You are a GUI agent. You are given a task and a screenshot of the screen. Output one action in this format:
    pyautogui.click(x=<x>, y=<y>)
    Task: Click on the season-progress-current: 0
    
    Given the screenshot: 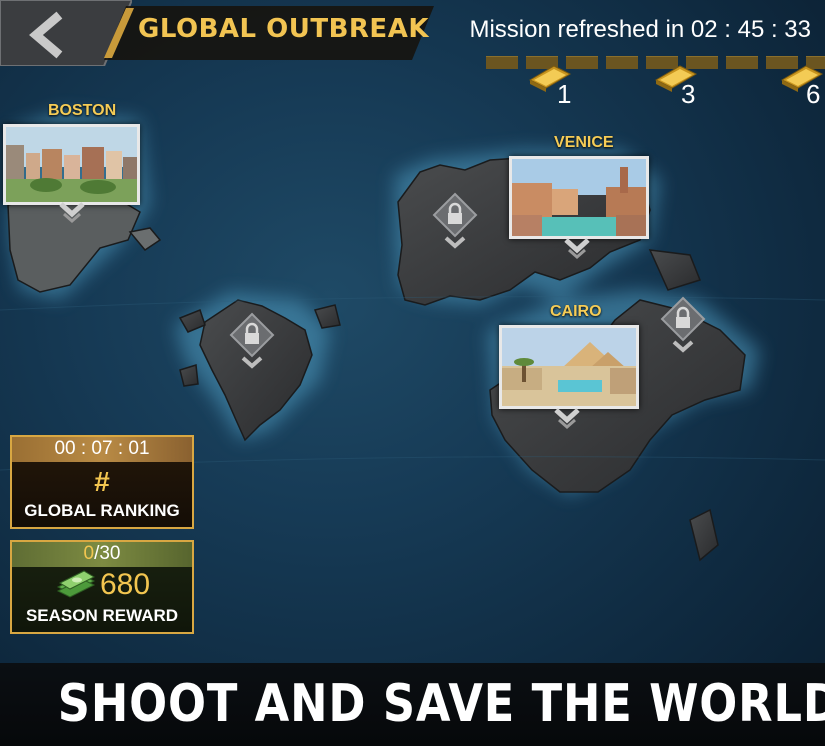 What is the action you would take?
    pyautogui.click(x=89, y=553)
    